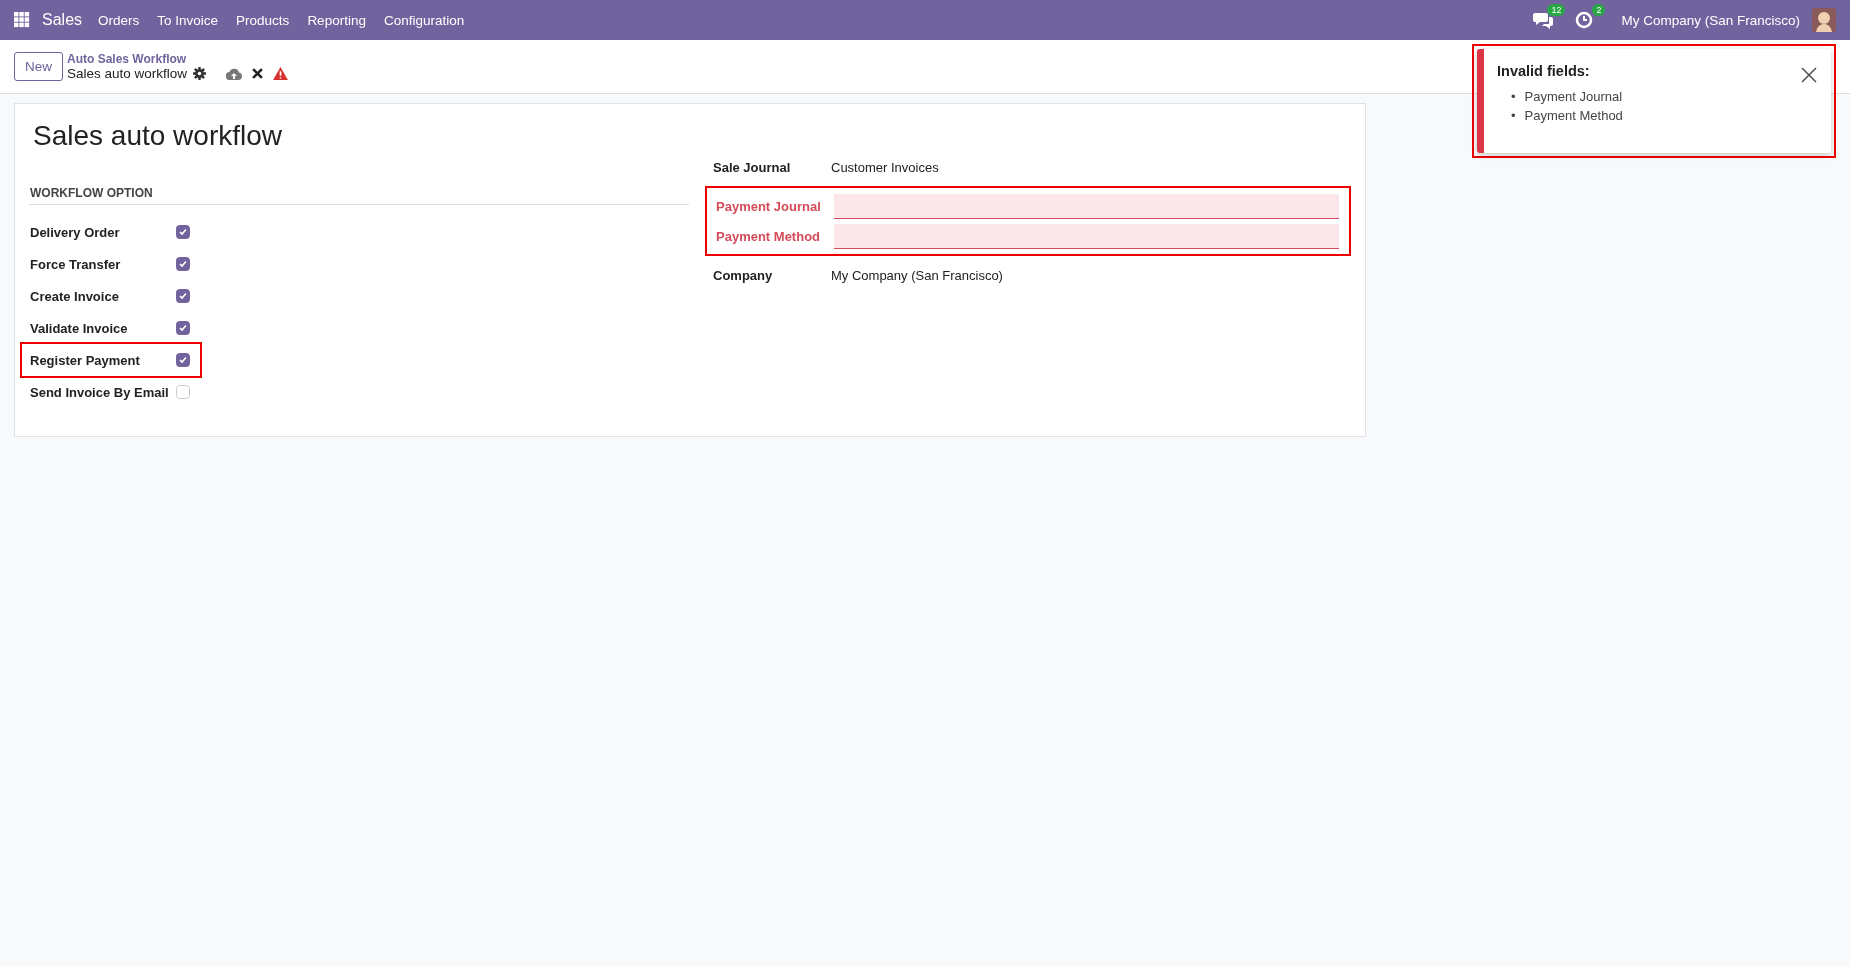 Image resolution: width=1850 pixels, height=966 pixels. I want to click on option-label: Force Transfer, so click(76, 264).